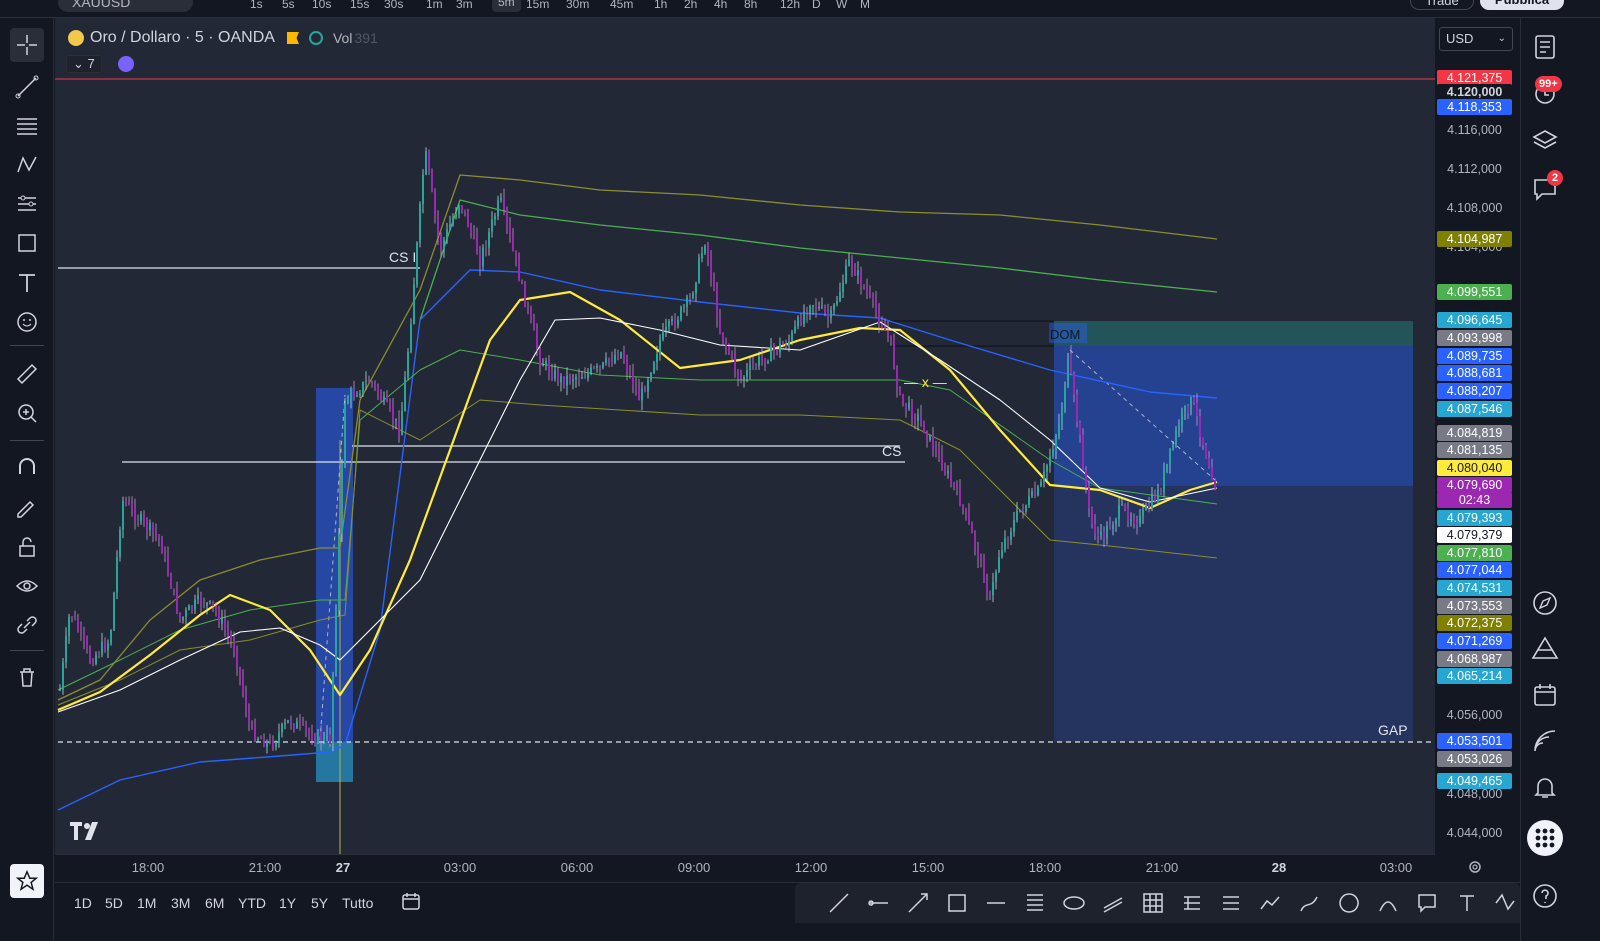 The image size is (1600, 941). I want to click on magnet-tool, so click(27, 467).